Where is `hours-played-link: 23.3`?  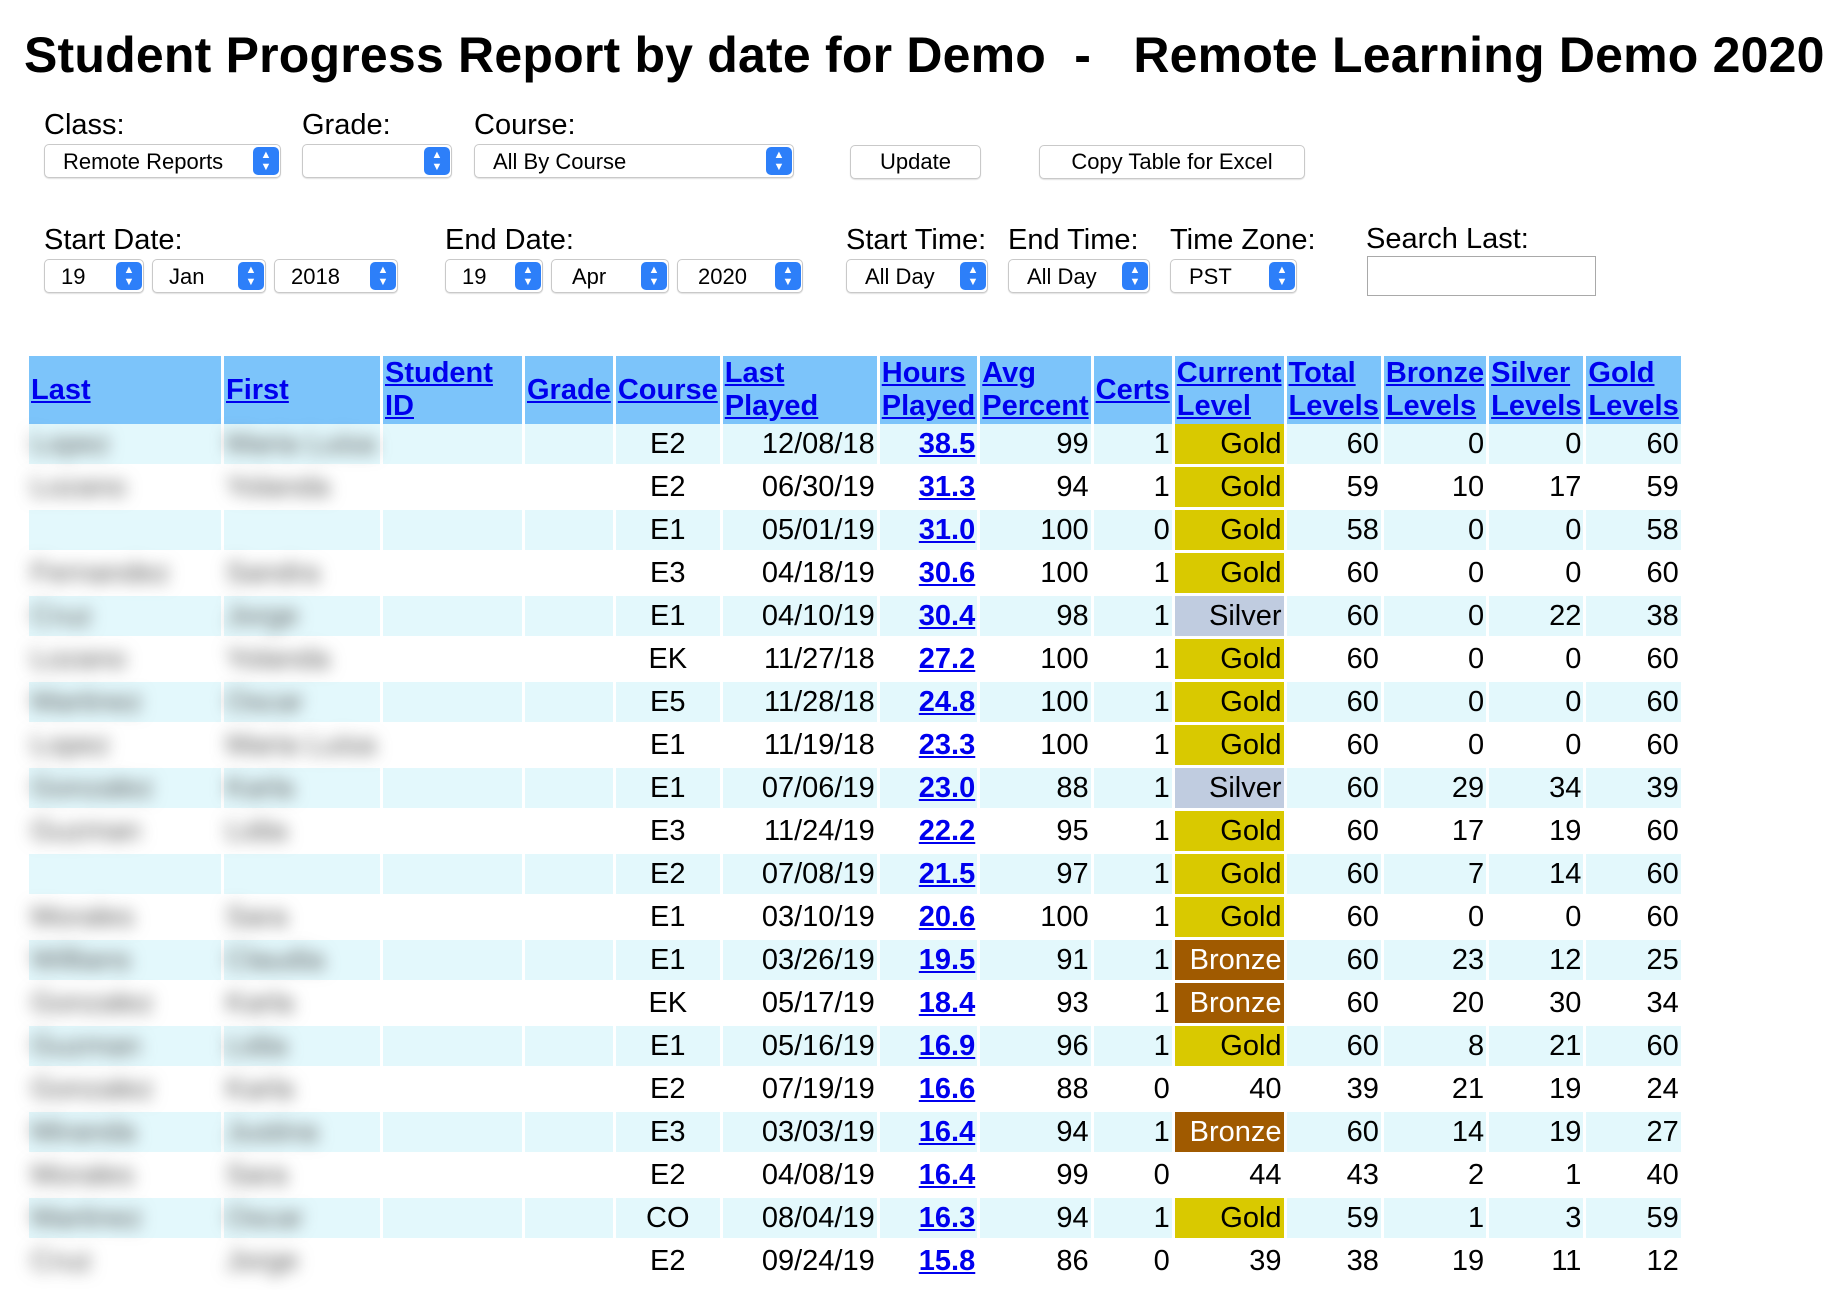
hours-played-link: 23.3 is located at coordinates (947, 745).